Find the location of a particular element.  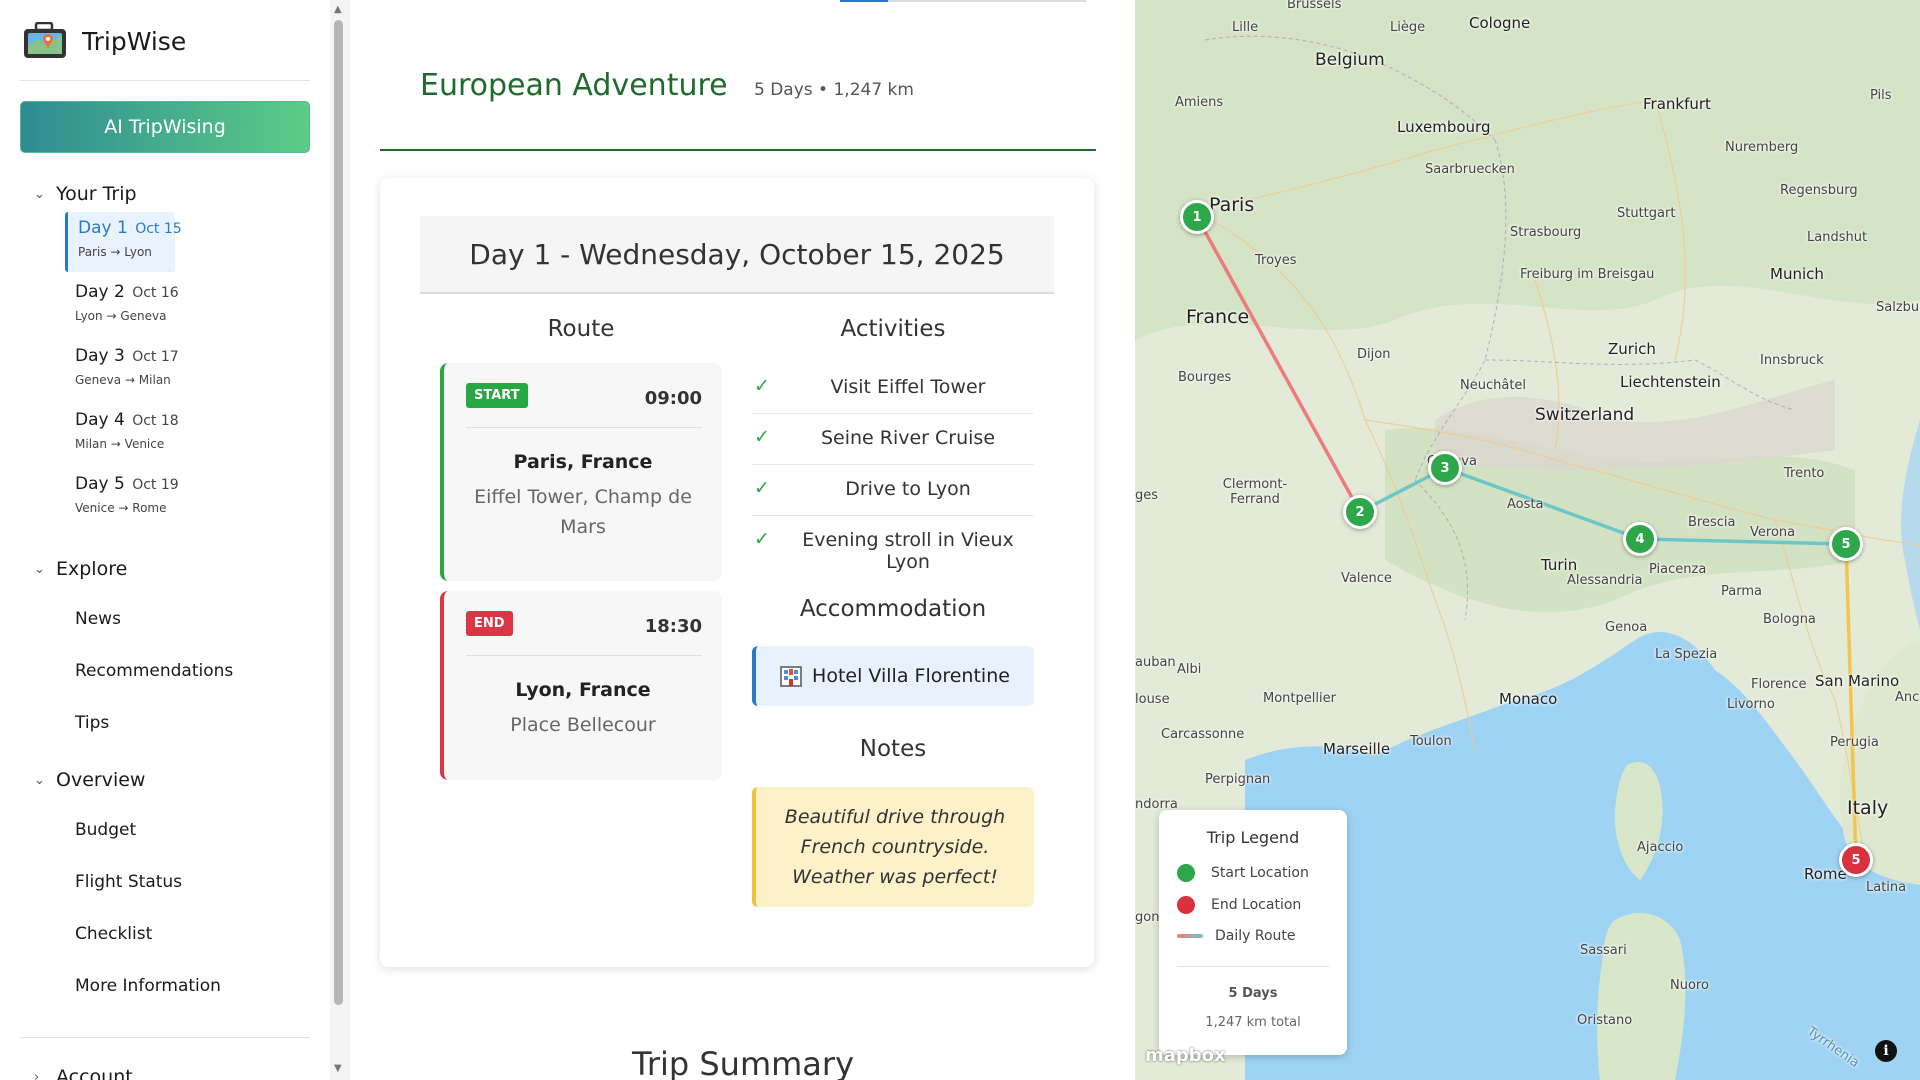

trip-title: European Adventure is located at coordinates (574, 85).